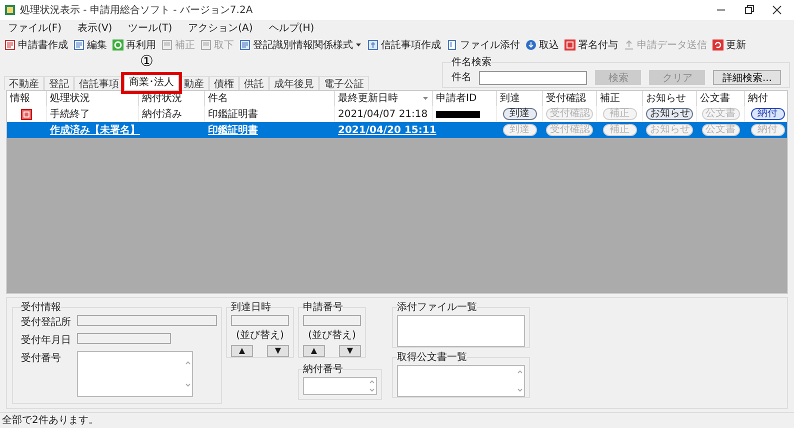 The image size is (794, 428). What do you see at coordinates (162, 115) in the screenshot?
I see `table-cell-text: 納付済み` at bounding box center [162, 115].